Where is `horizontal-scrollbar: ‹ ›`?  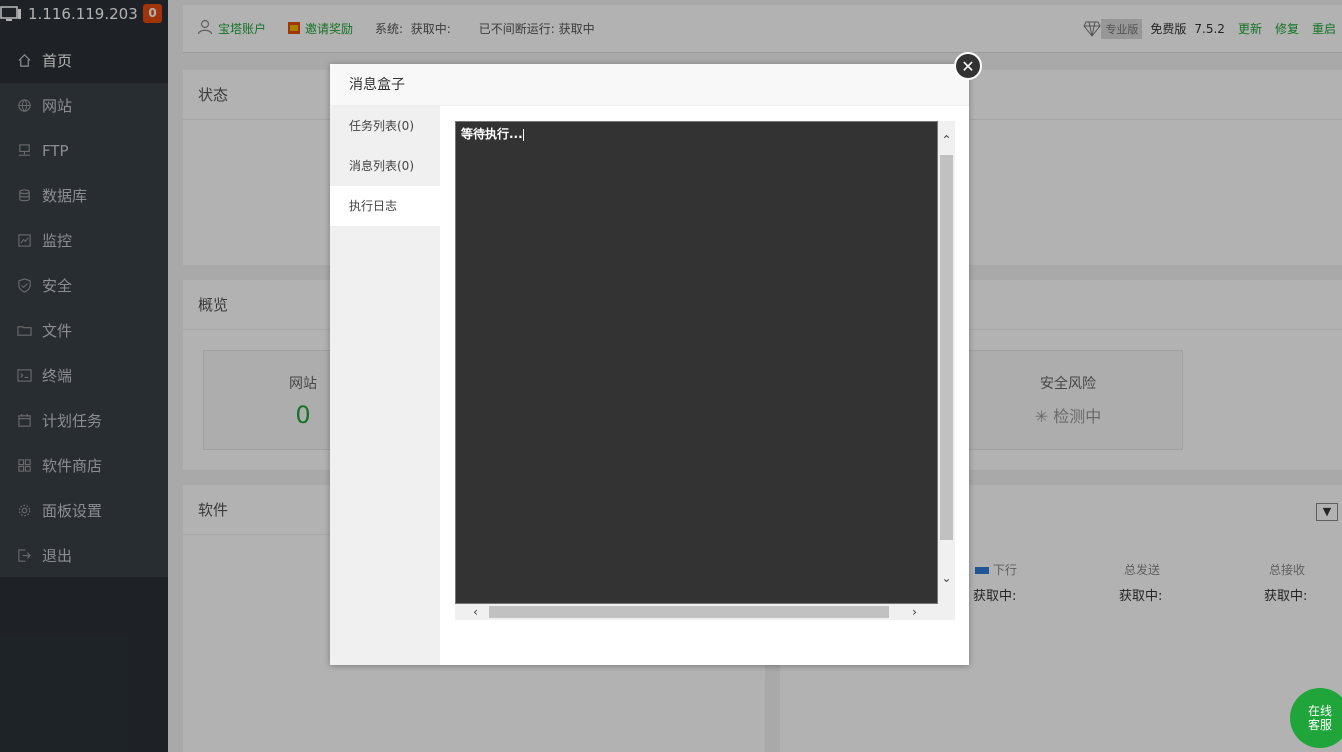 horizontal-scrollbar: ‹ › is located at coordinates (696, 612).